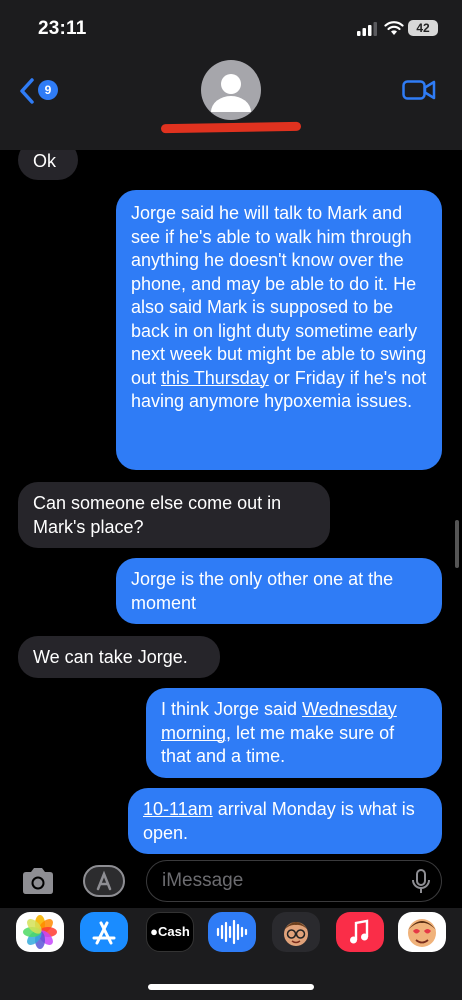 The height and width of the screenshot is (1000, 462). Describe the element at coordinates (421, 882) in the screenshot. I see `microphone-icon` at that location.